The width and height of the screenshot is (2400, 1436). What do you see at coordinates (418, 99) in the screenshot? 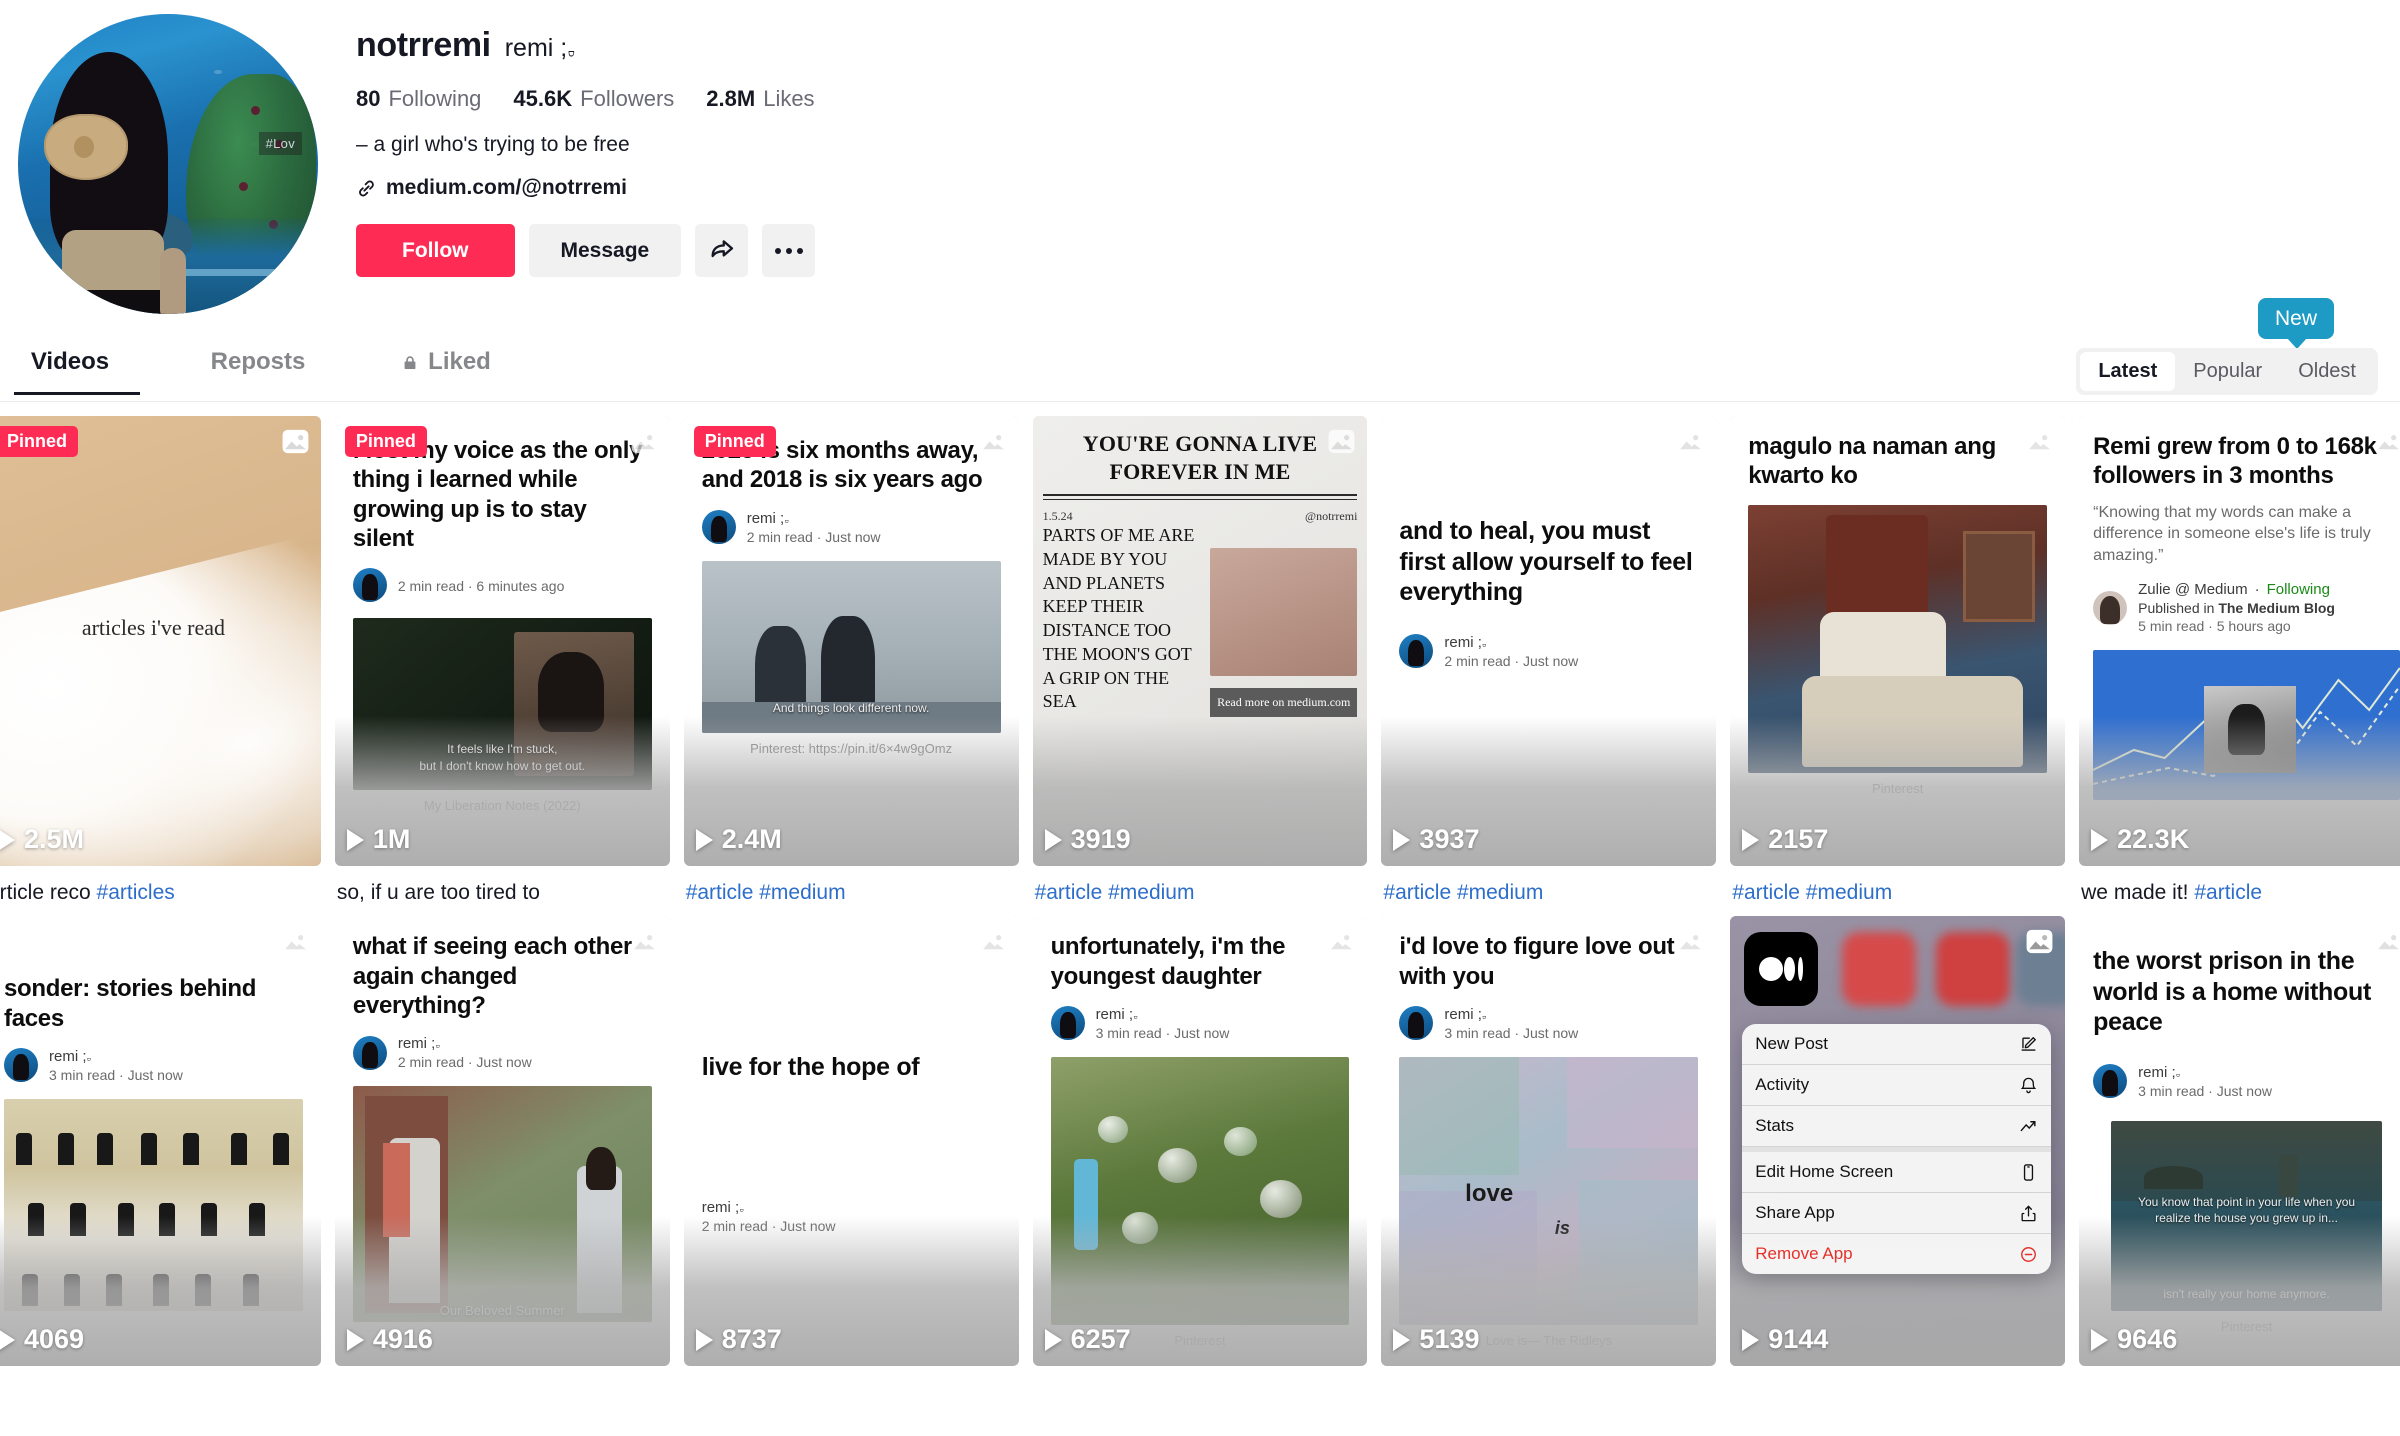
I see `stat-following: 80 Following` at bounding box center [418, 99].